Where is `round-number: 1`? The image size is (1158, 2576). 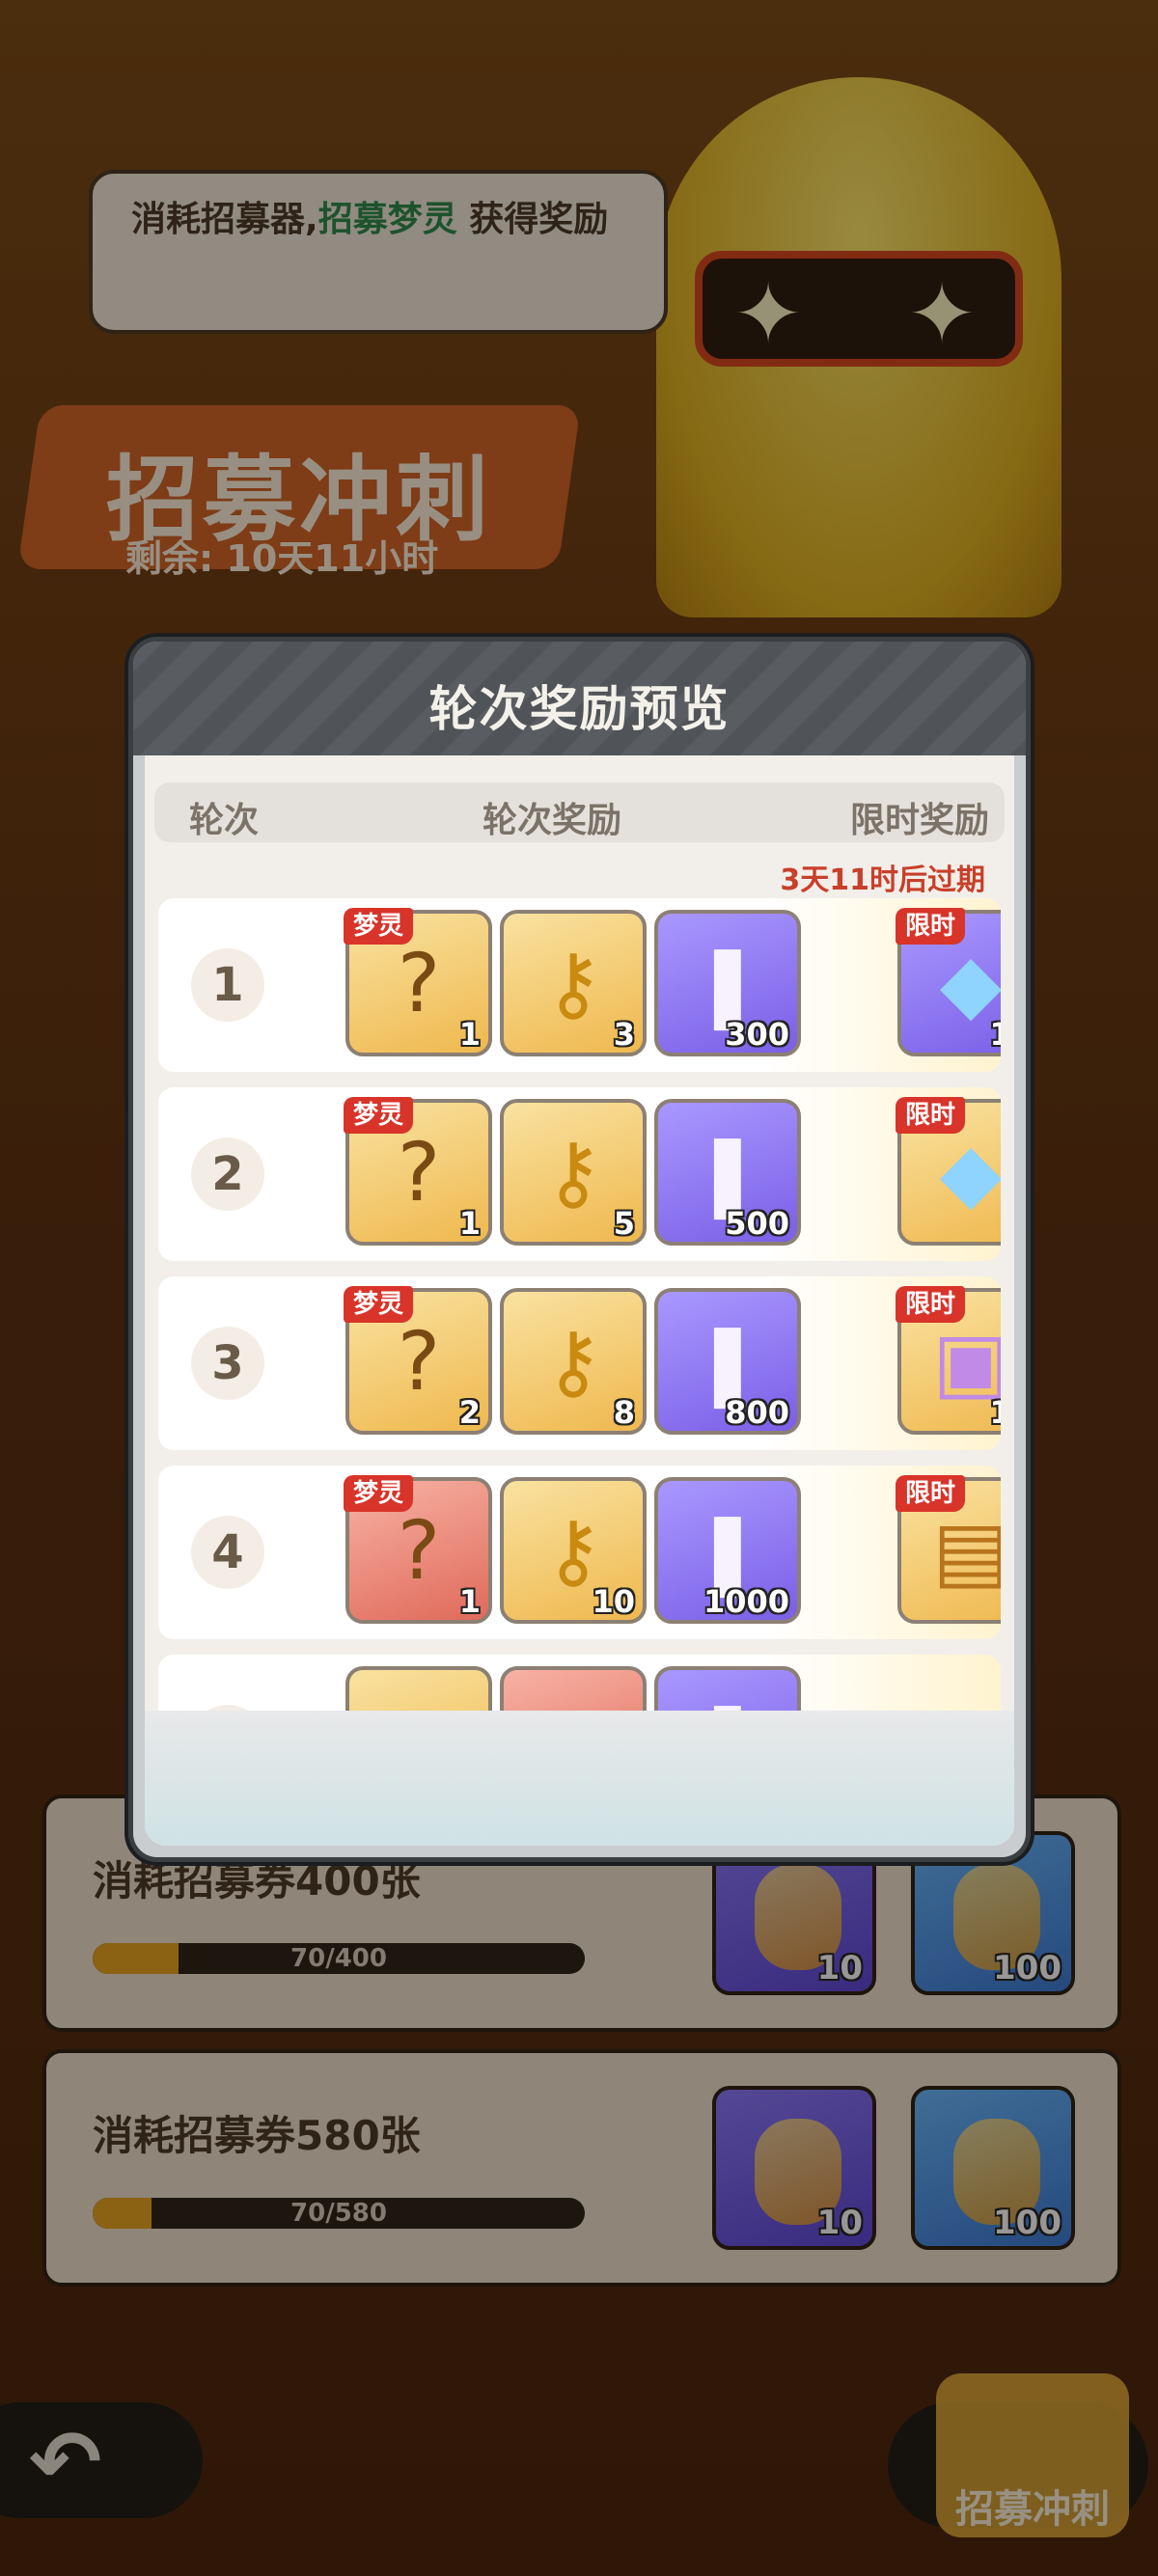
round-number: 1 is located at coordinates (227, 985).